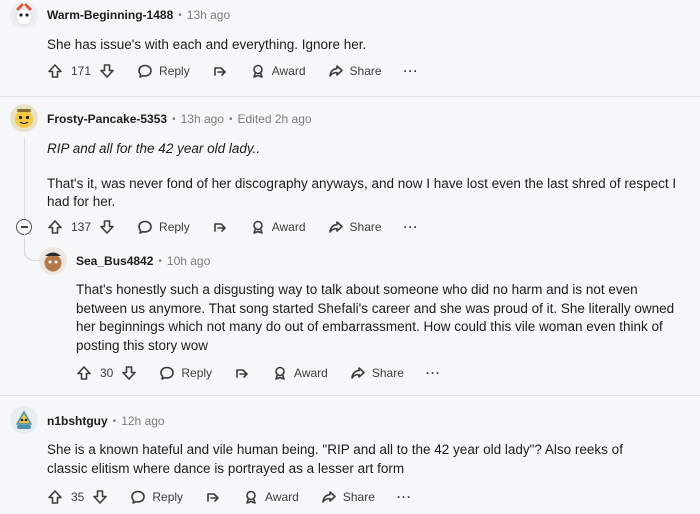  Describe the element at coordinates (233, 227) in the screenshot. I see `comment-actions: 137 Reply Award Share ···` at that location.